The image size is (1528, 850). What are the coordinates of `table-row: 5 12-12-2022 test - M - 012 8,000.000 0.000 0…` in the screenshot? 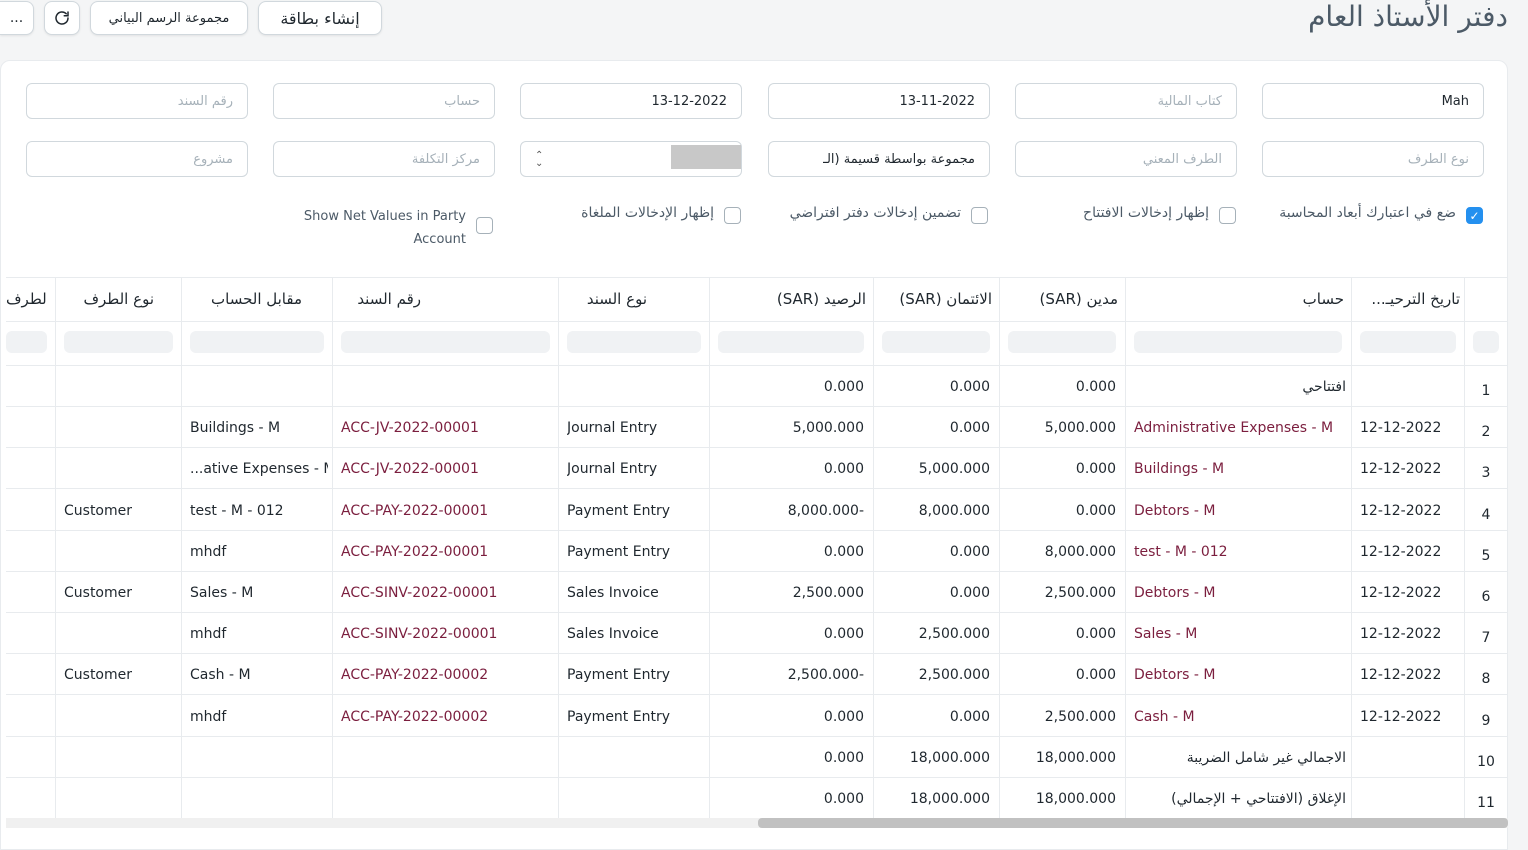 It's located at (757, 551).